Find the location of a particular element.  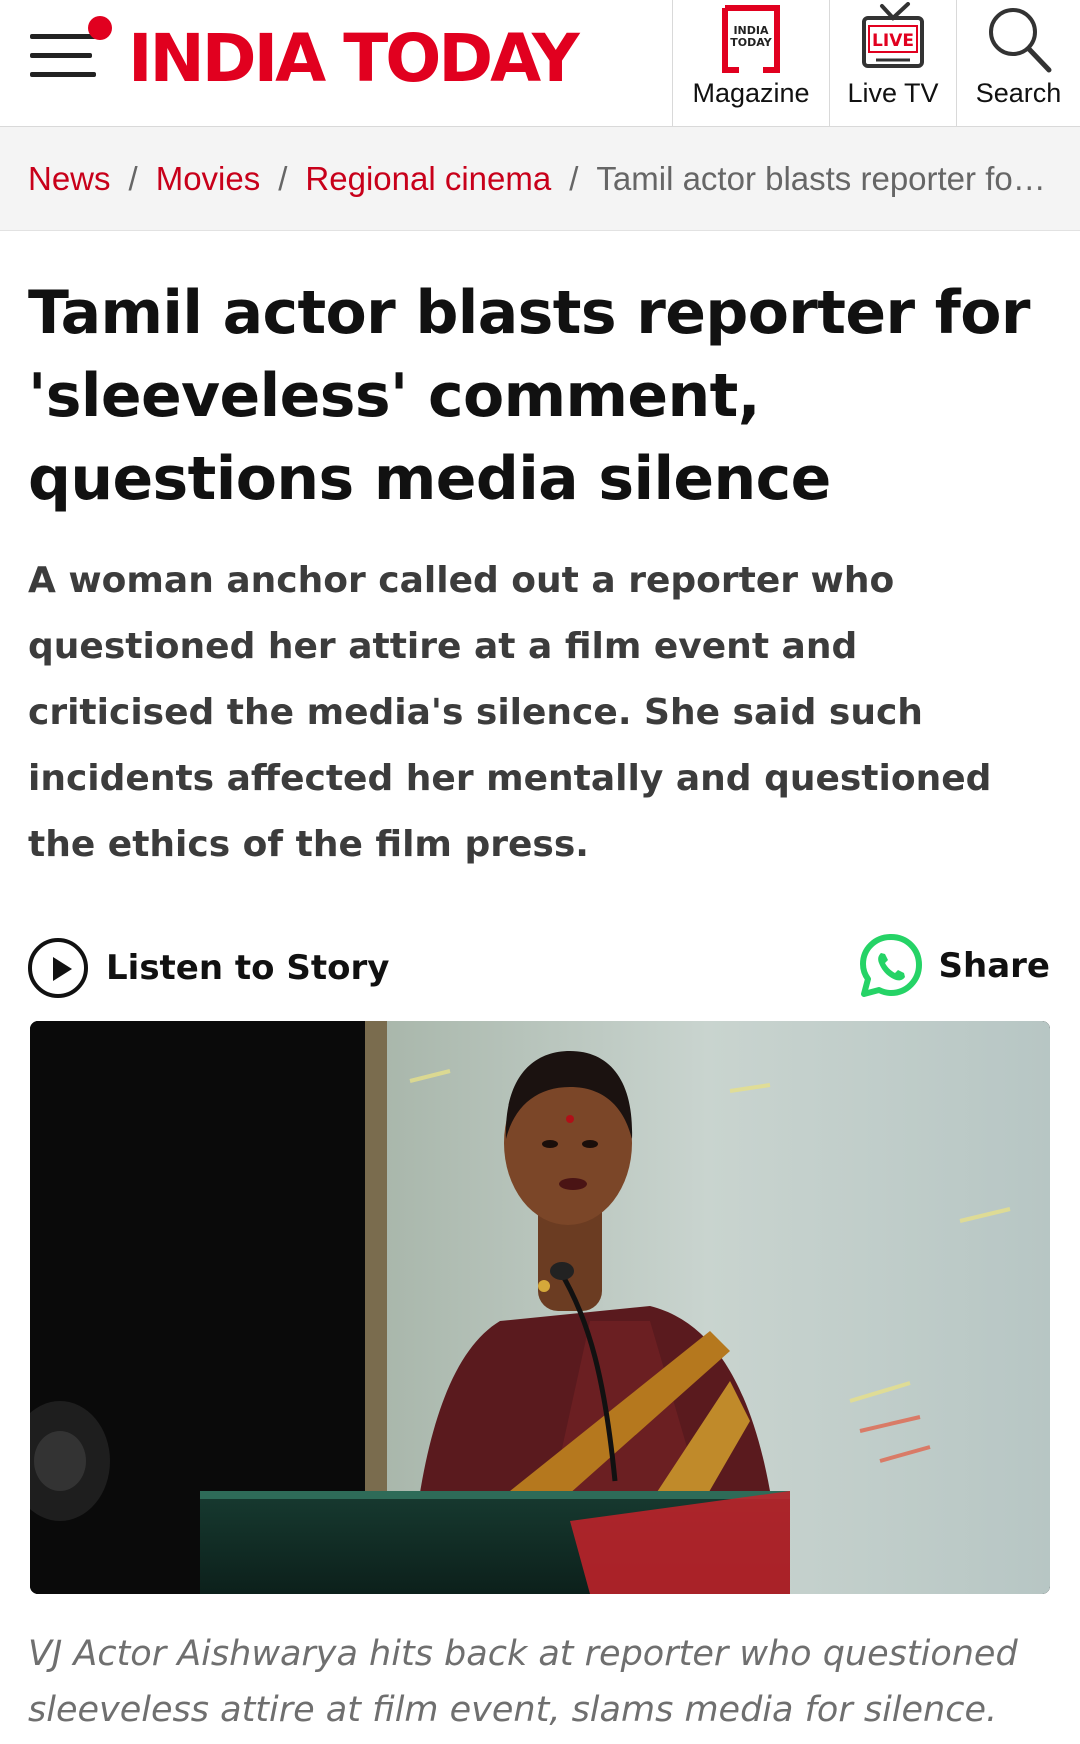

nav-magazine-label: Magazine is located at coordinates (751, 93).